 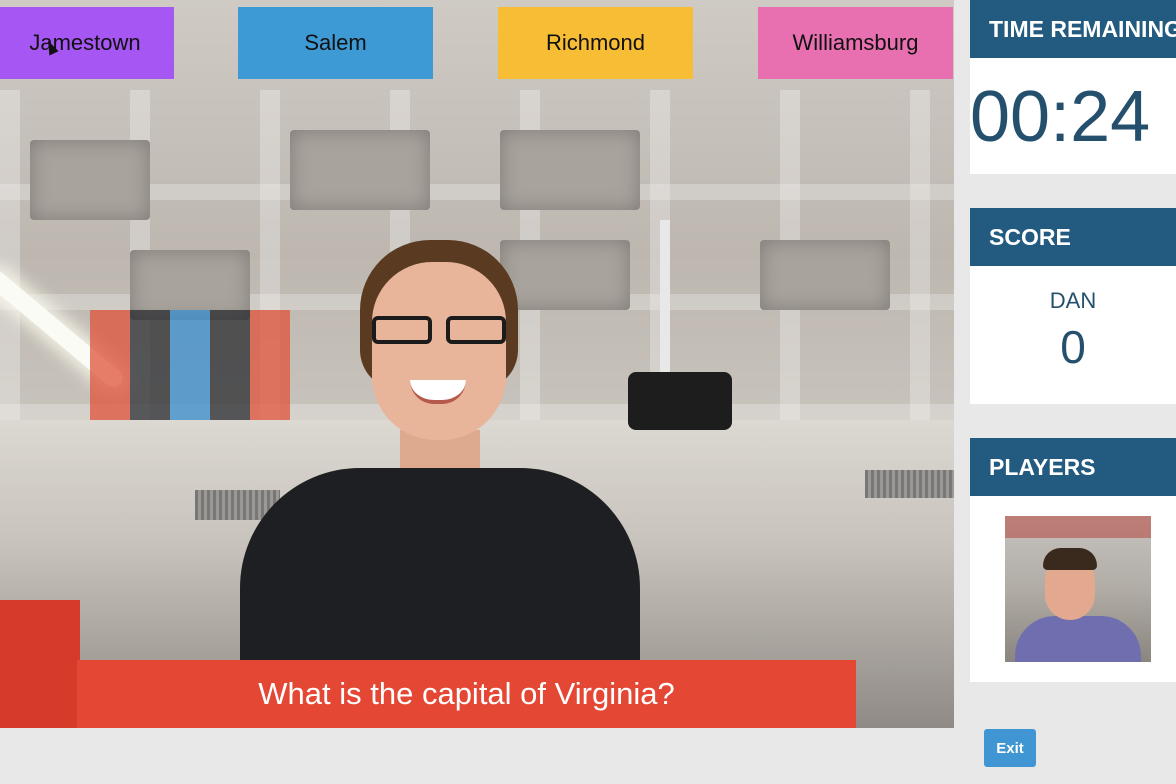 I want to click on wall-vent, so click(x=909, y=484).